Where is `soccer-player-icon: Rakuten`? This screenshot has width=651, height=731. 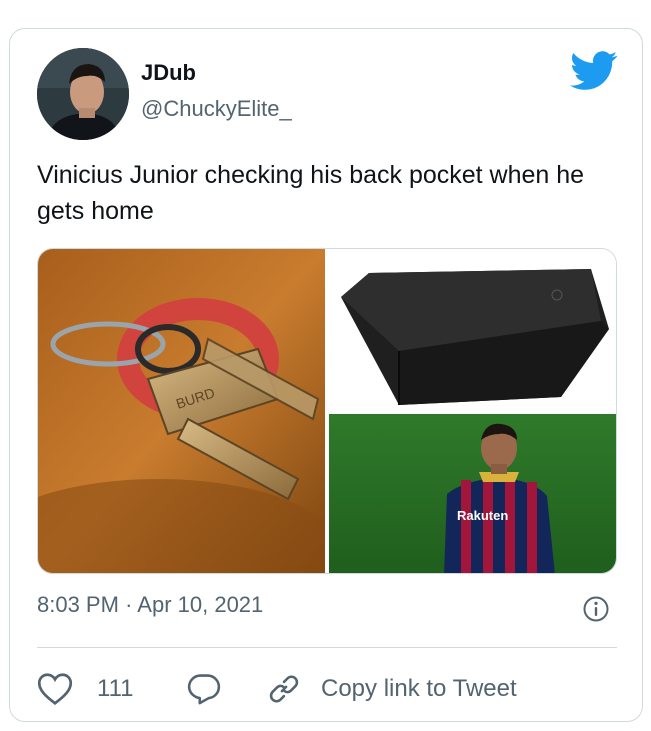
soccer-player-icon: Rakuten is located at coordinates (472, 493).